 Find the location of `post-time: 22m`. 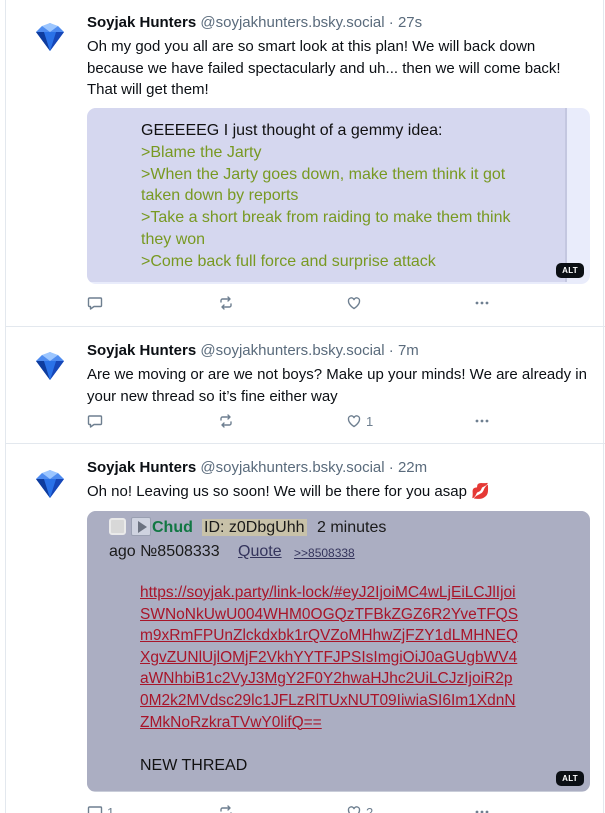

post-time: 22m is located at coordinates (412, 467).